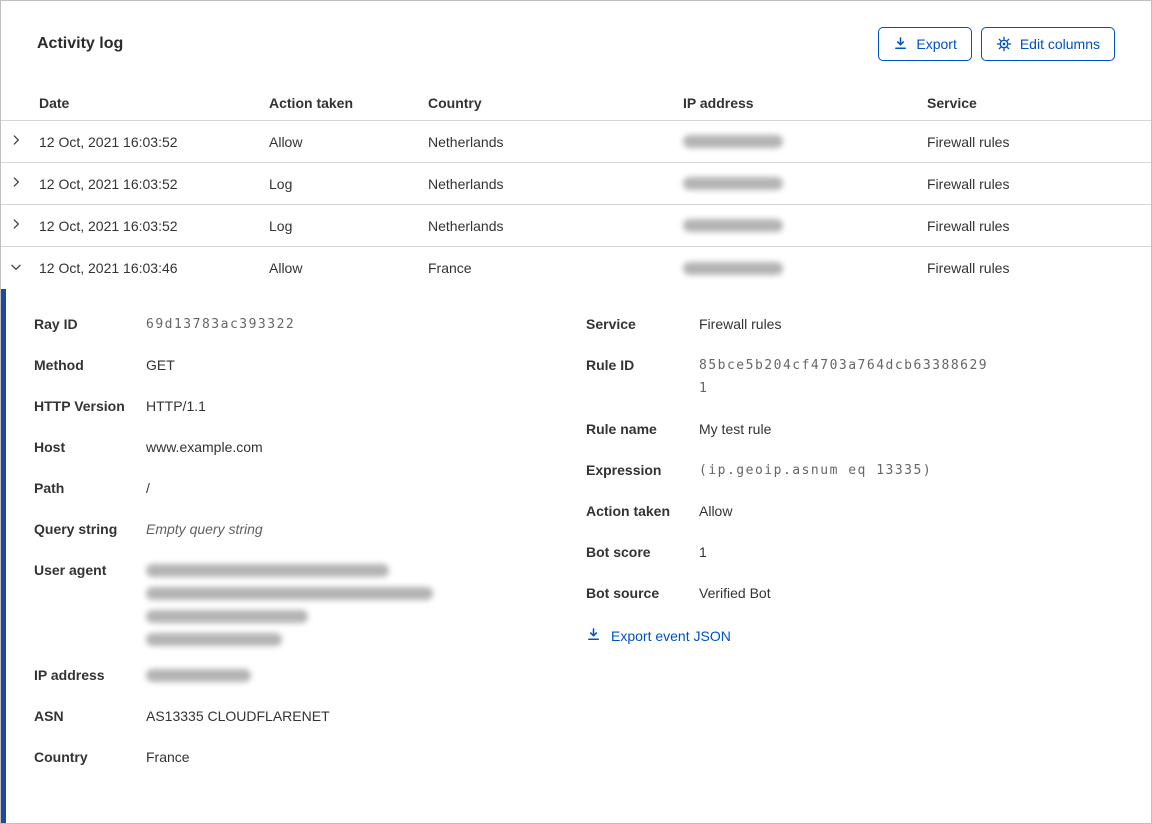 This screenshot has height=824, width=1152. Describe the element at coordinates (160, 365) in the screenshot. I see `field-value: GET` at that location.